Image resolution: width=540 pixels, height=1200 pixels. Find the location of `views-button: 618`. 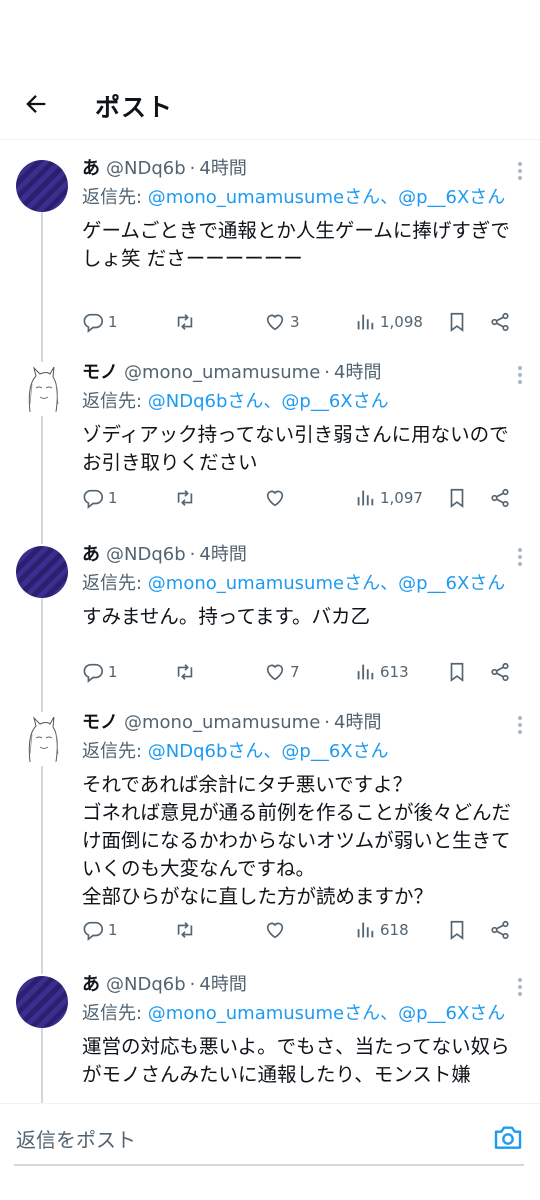

views-button: 618 is located at coordinates (381, 930).